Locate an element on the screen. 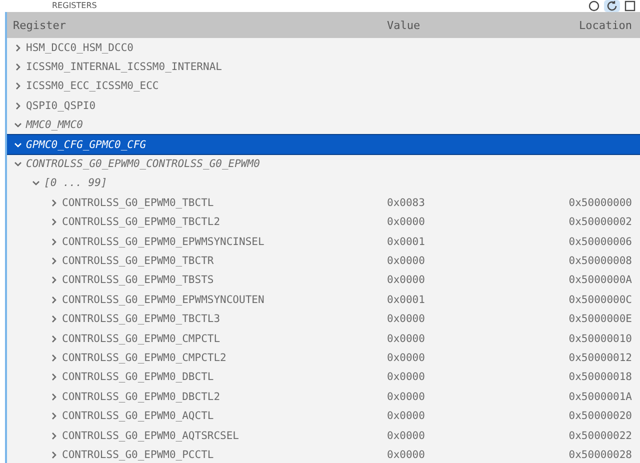 The width and height of the screenshot is (640, 463). register-name: ICSSM0_INTERNAL_ICSSM0_INTERNAL is located at coordinates (333, 67).